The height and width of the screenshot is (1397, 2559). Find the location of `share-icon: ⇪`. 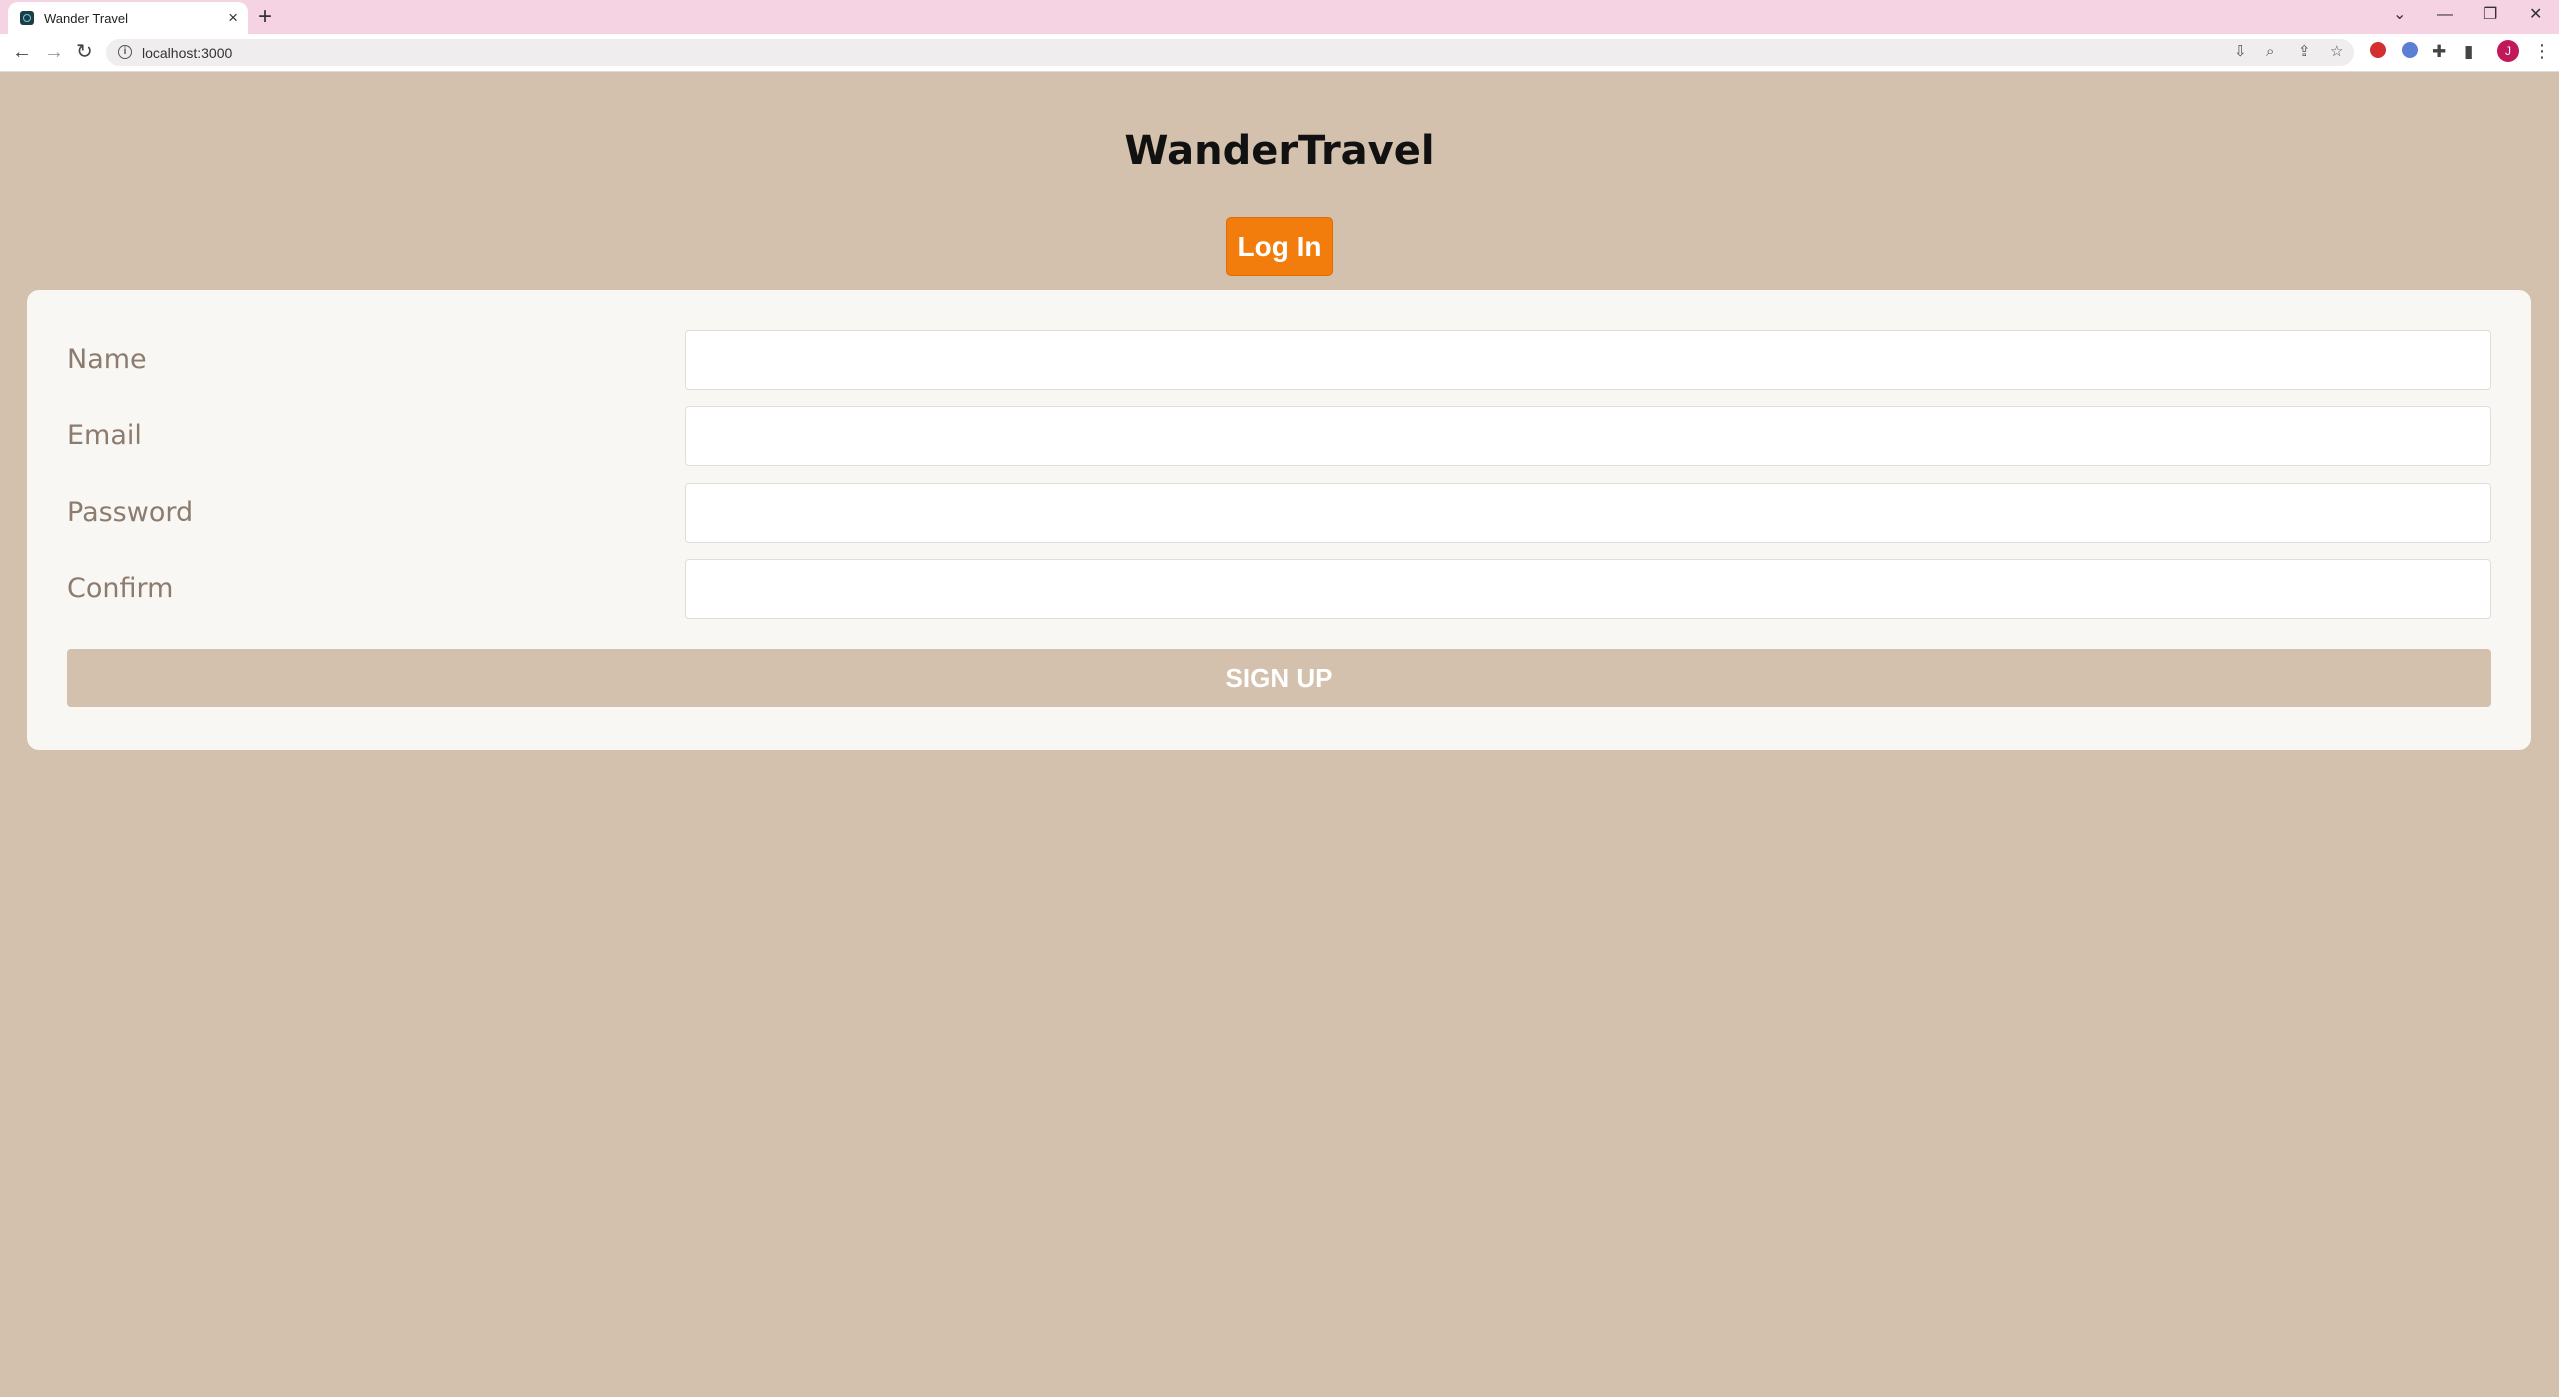

share-icon: ⇪ is located at coordinates (2304, 52).